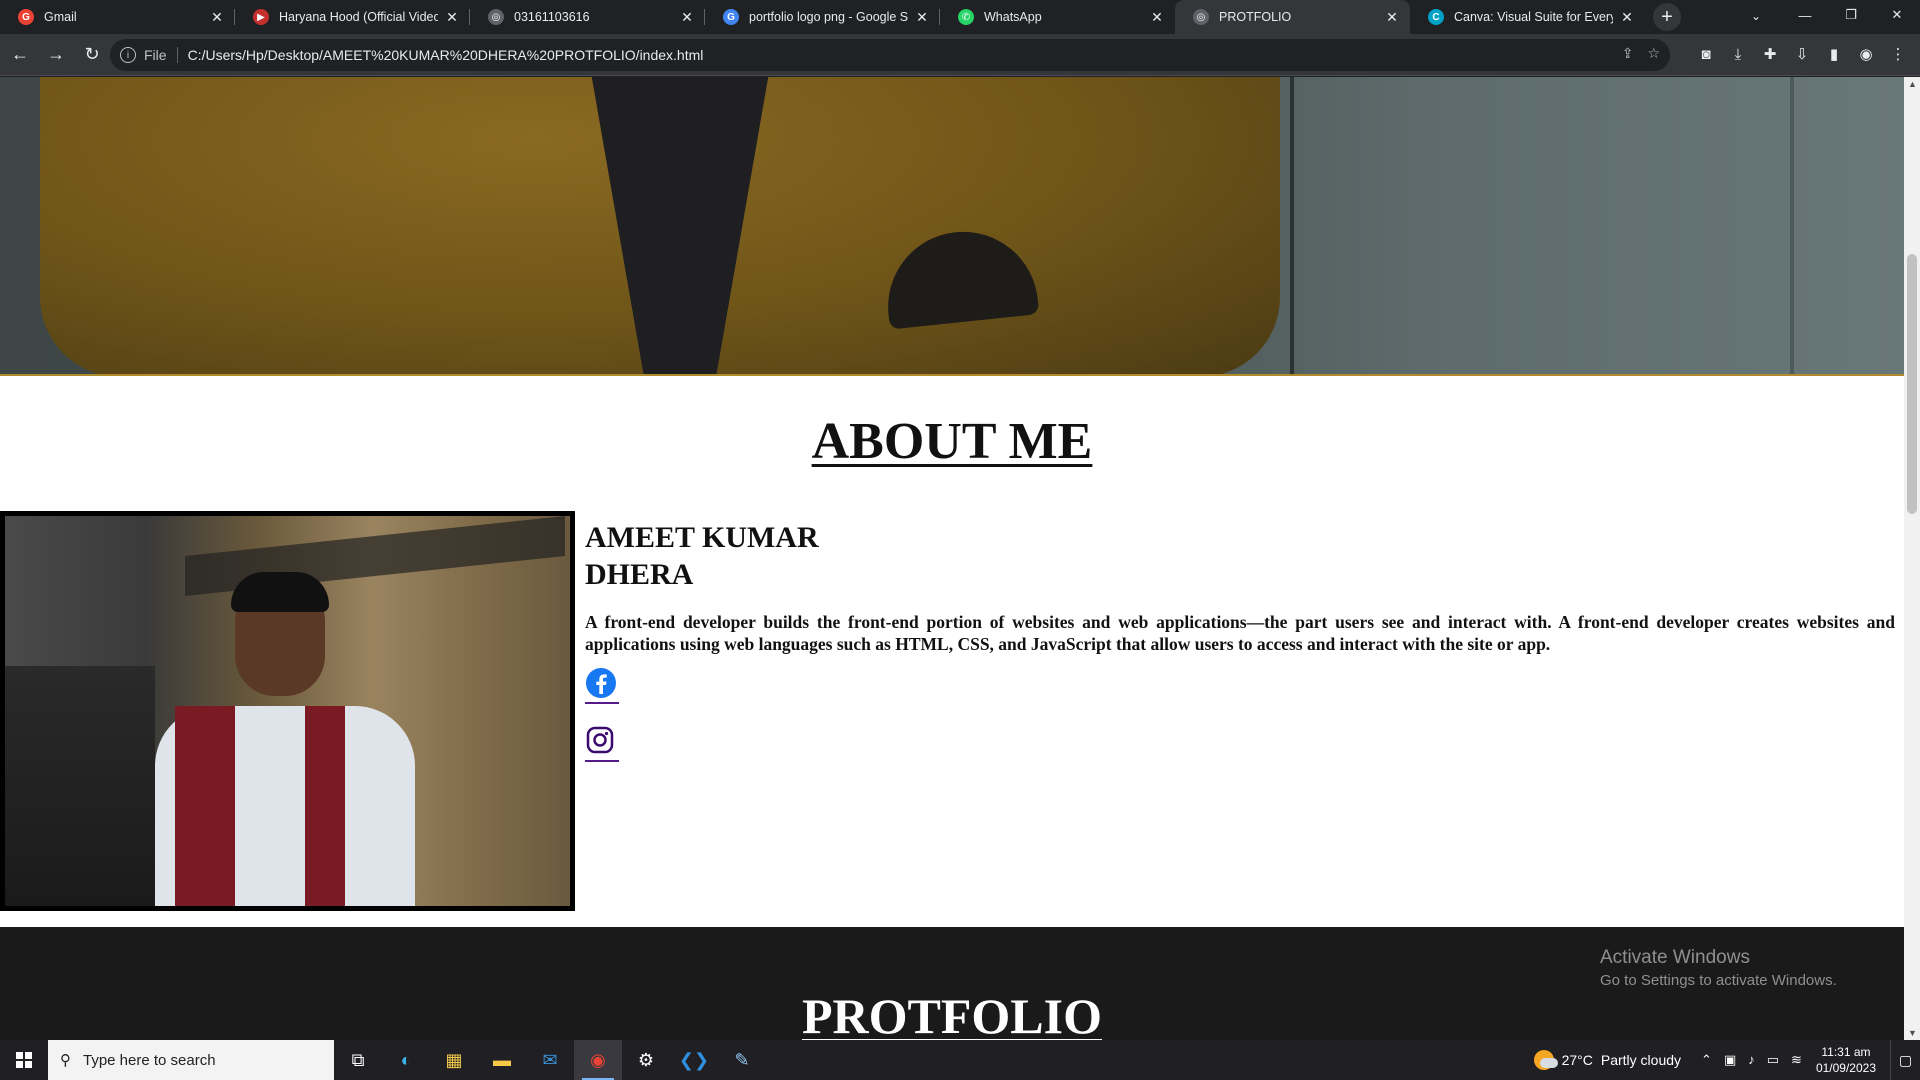 Image resolution: width=1920 pixels, height=1080 pixels. What do you see at coordinates (1796, 1060) in the screenshot?
I see `wifi-icon: ≋` at bounding box center [1796, 1060].